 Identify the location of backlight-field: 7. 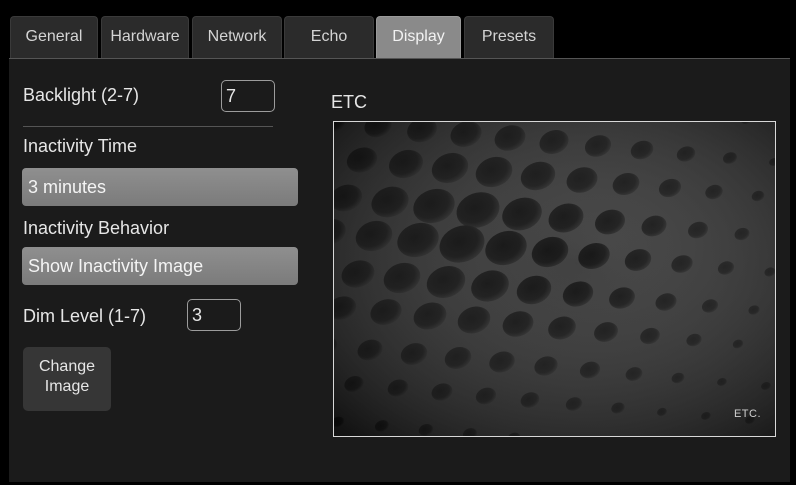
(248, 96).